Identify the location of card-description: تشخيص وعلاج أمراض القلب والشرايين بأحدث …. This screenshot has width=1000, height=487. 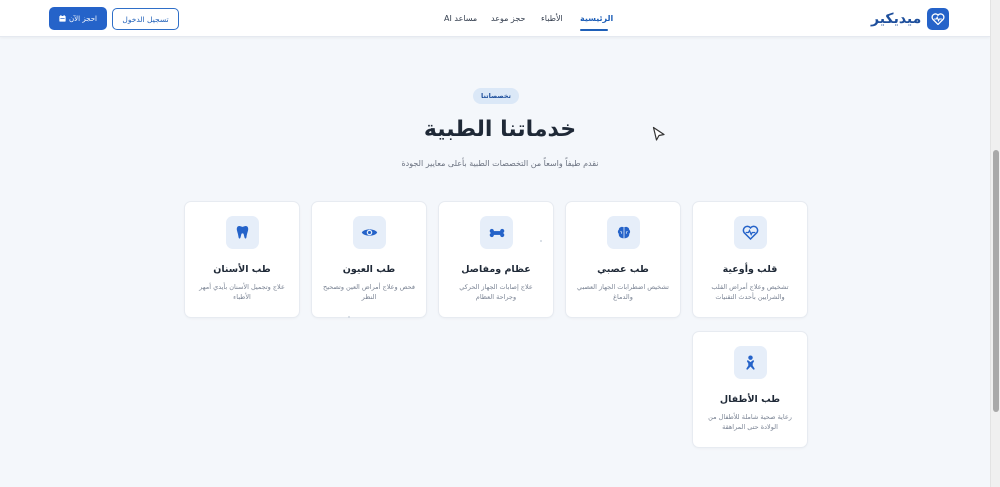
(750, 292).